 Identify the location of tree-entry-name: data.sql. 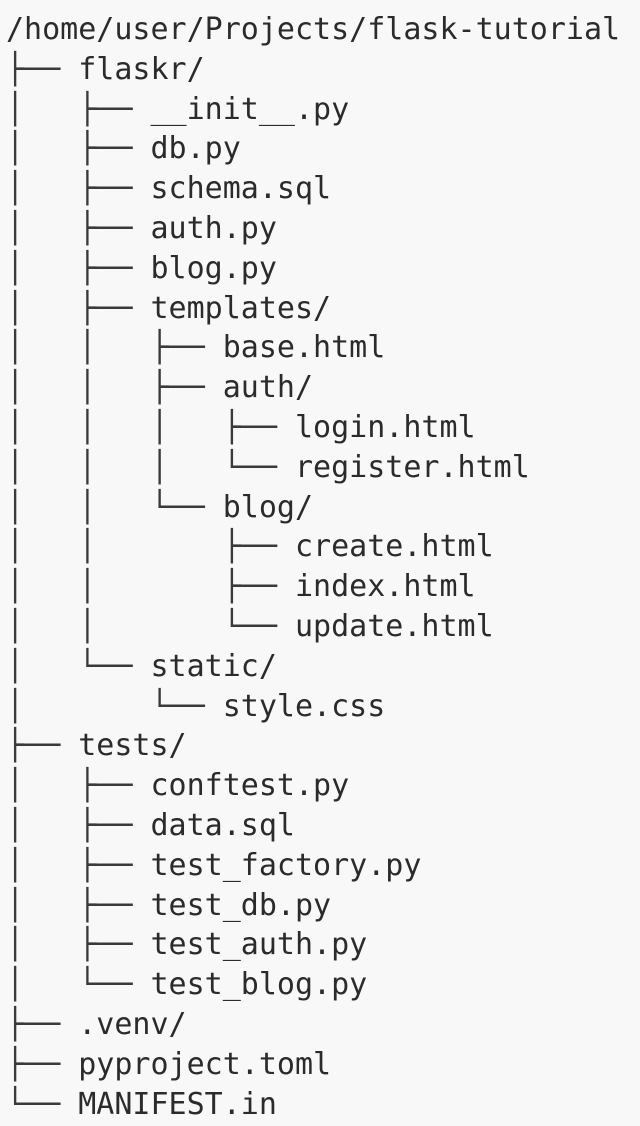
(223, 825).